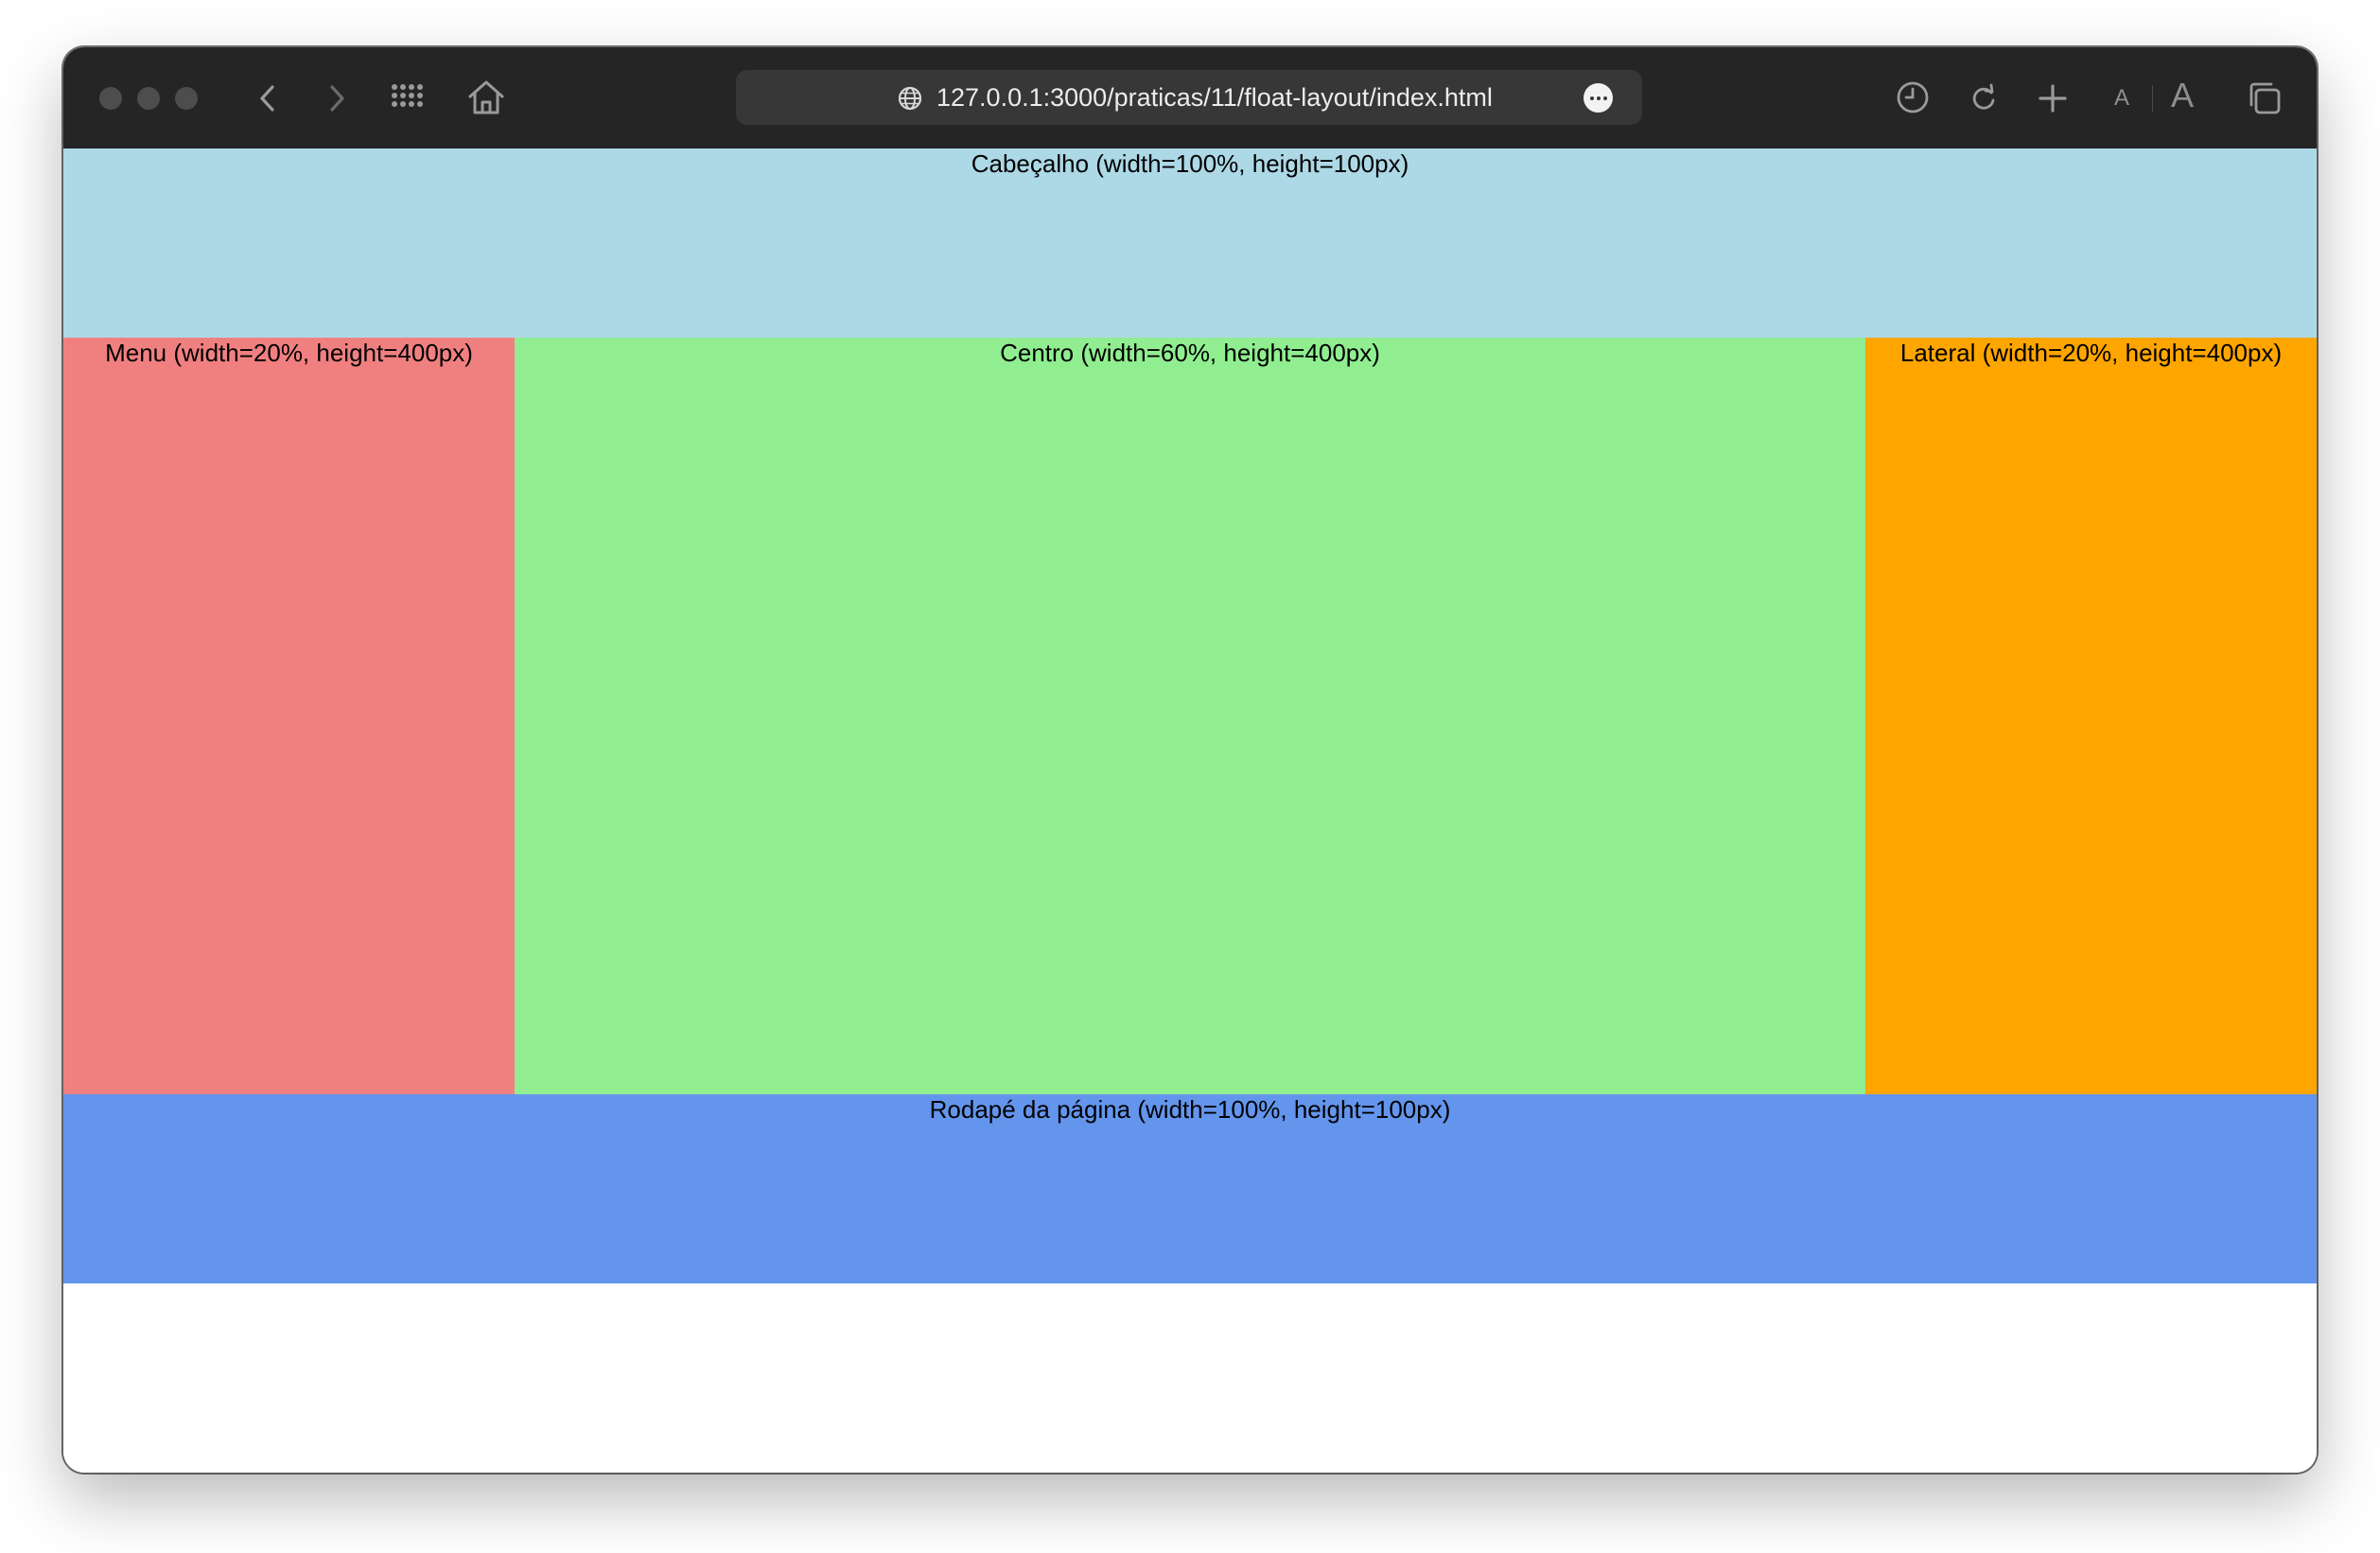 The width and height of the screenshot is (2380, 1553). Describe the element at coordinates (1598, 98) in the screenshot. I see `page-menu-button` at that location.